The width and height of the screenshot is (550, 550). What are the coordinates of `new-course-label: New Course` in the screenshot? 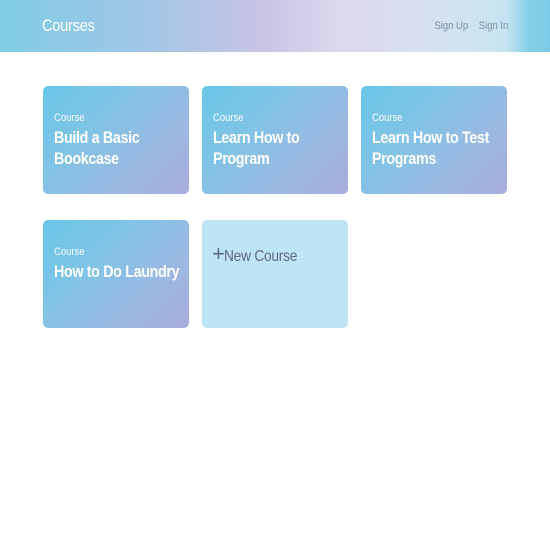 It's located at (261, 256).